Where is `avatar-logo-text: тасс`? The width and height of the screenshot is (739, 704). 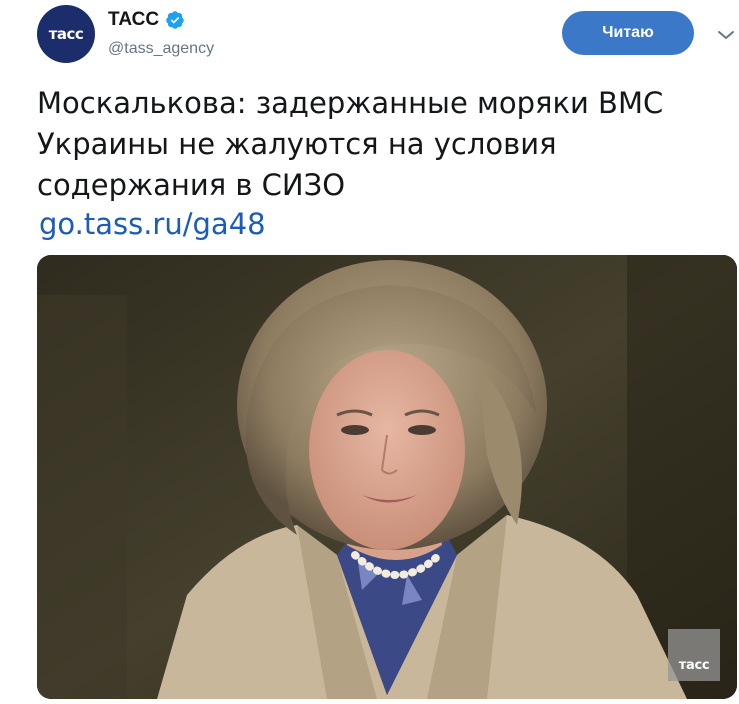
avatar-logo-text: тасс is located at coordinates (66, 34).